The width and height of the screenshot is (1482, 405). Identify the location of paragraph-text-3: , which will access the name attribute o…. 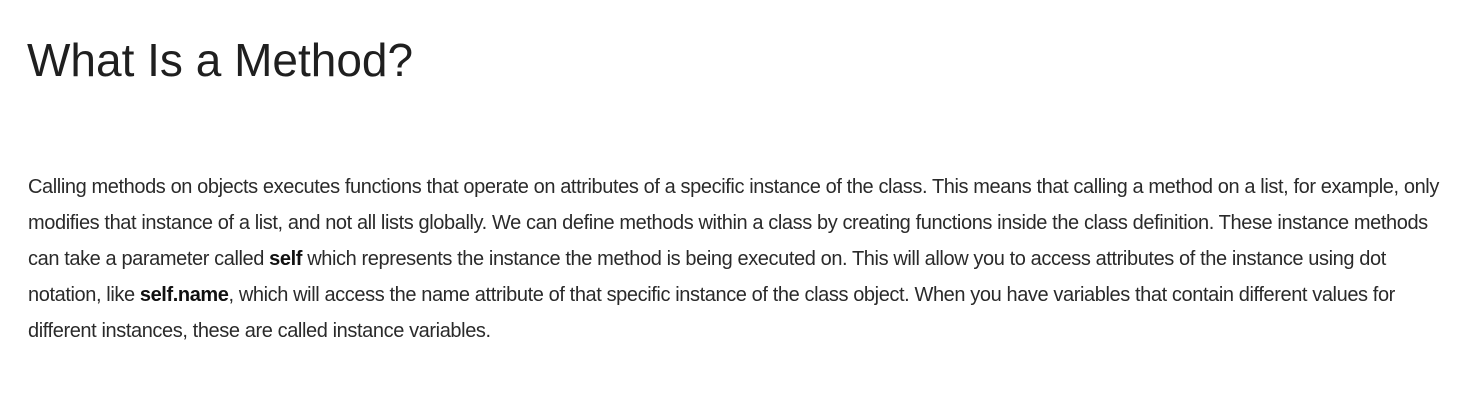
(711, 313).